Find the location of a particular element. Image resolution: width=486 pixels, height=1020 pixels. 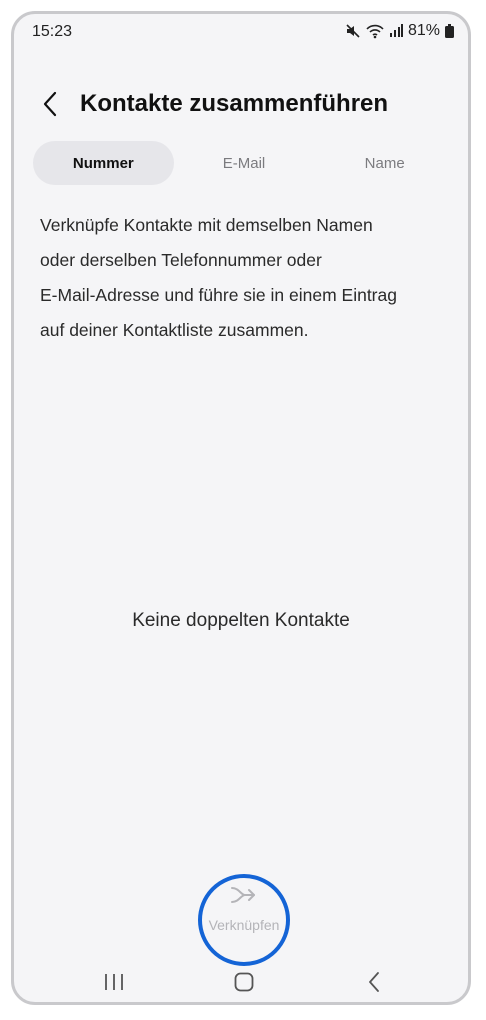

merge-button-label: Verknüpfen is located at coordinates (244, 925).